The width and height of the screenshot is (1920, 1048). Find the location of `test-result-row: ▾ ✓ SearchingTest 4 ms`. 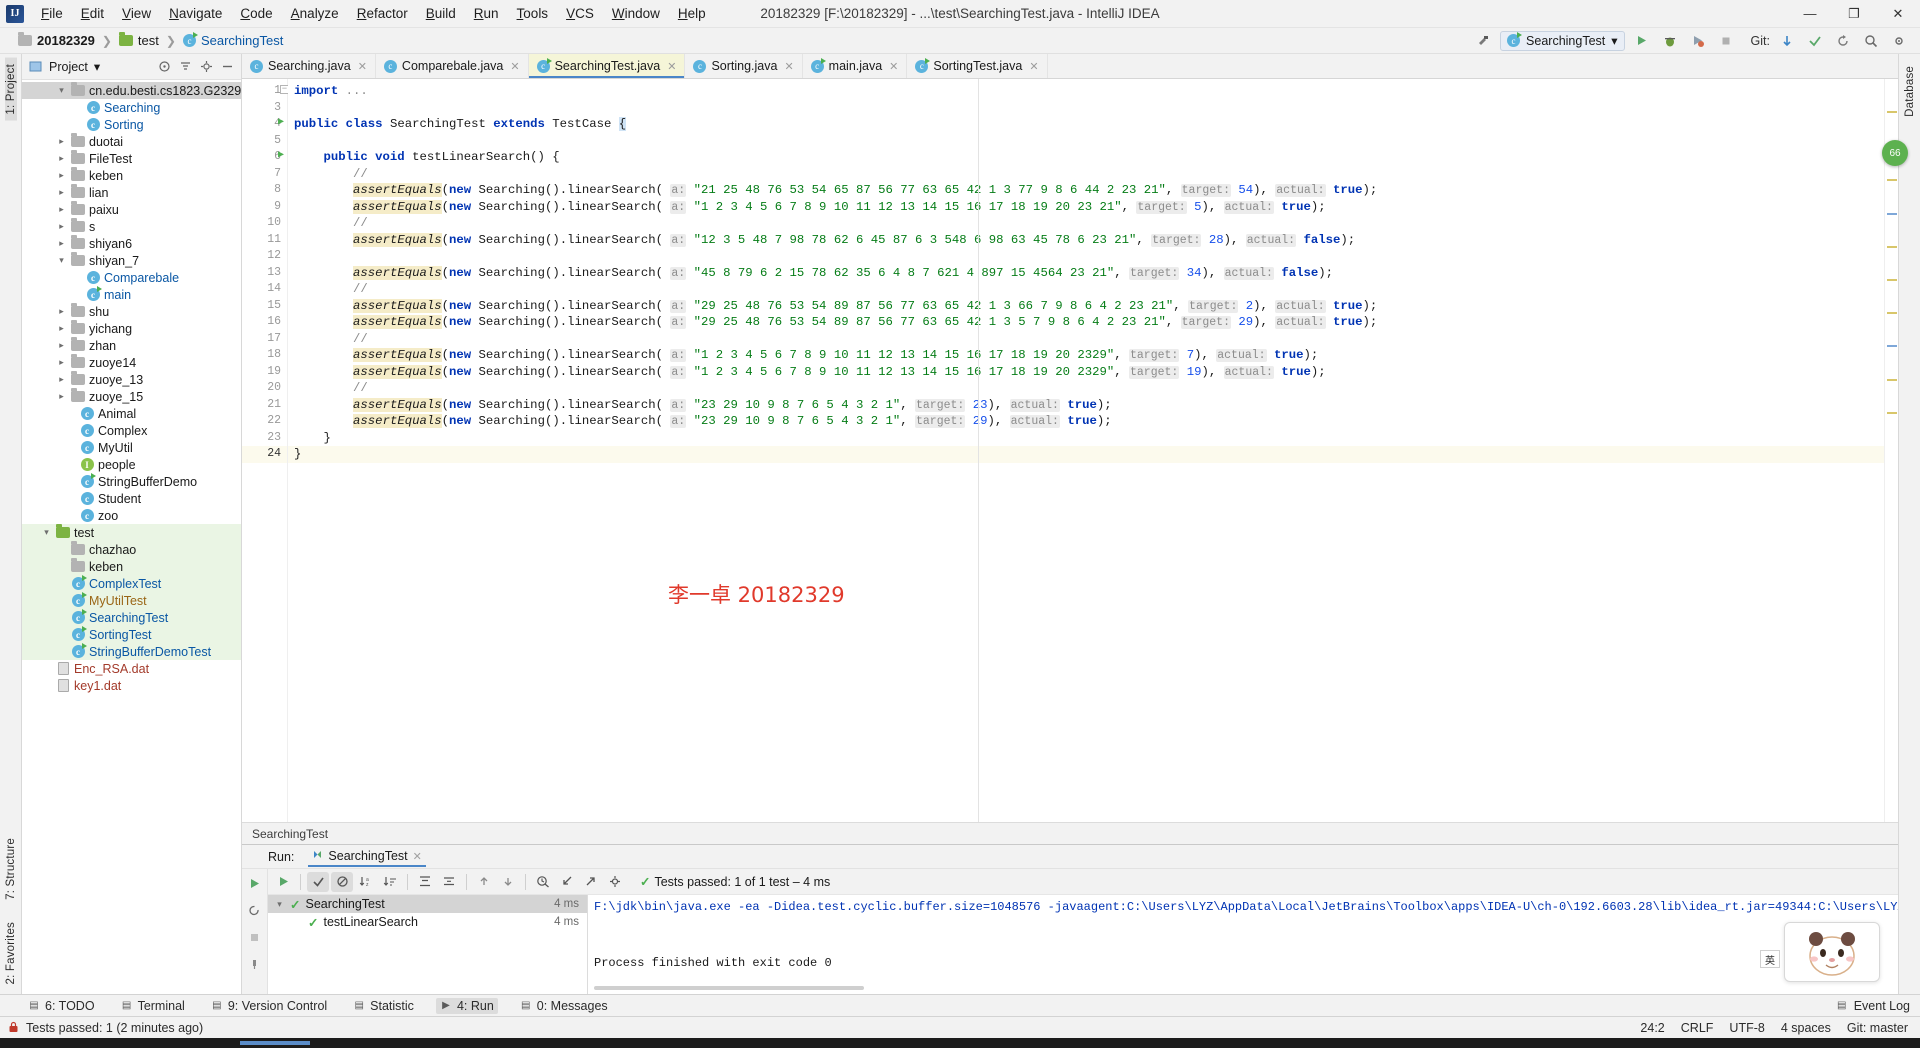

test-result-row: ▾ ✓ SearchingTest 4 ms is located at coordinates (427, 904).